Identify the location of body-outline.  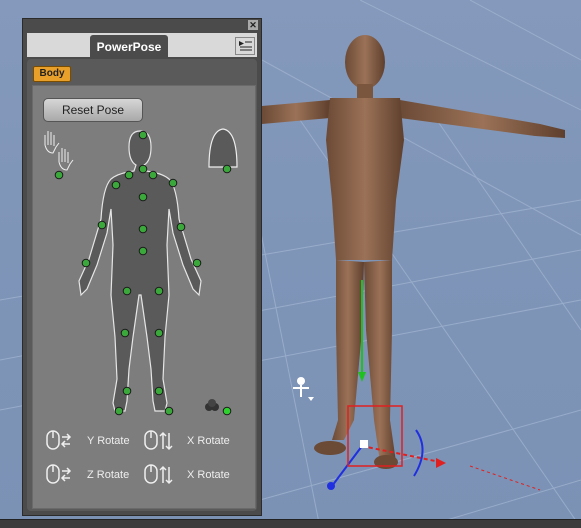
(140, 271).